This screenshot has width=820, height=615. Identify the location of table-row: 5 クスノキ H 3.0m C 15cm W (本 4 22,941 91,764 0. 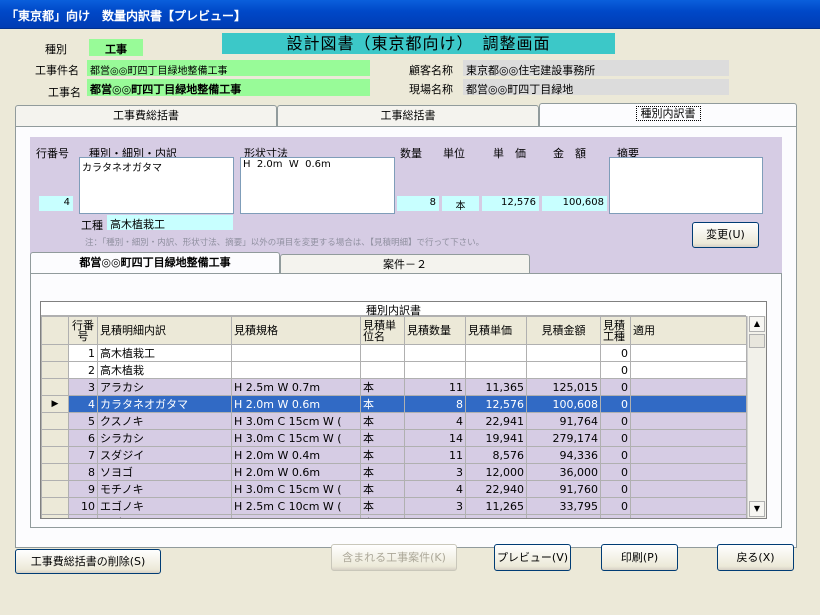
(394, 421).